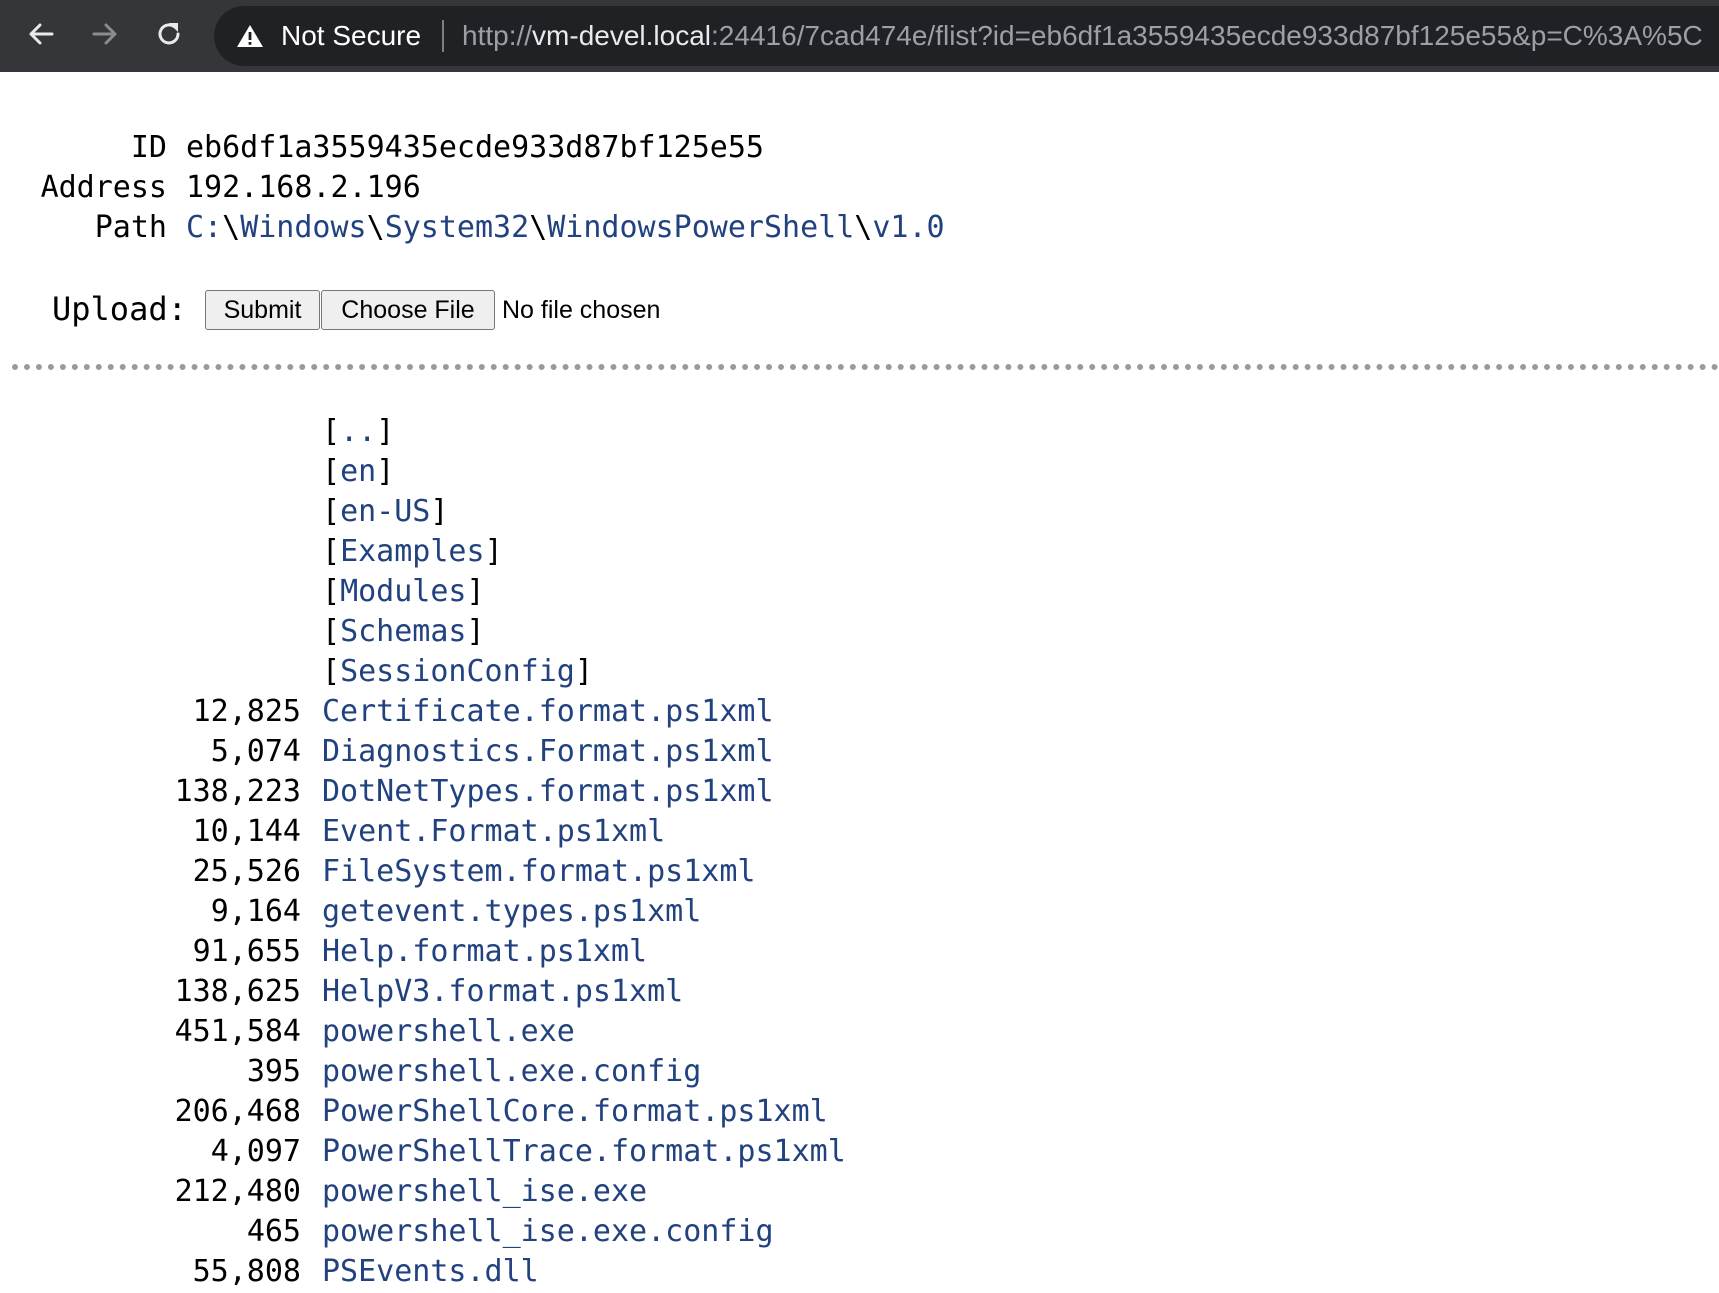  I want to click on directory-link: .., so click(358, 431).